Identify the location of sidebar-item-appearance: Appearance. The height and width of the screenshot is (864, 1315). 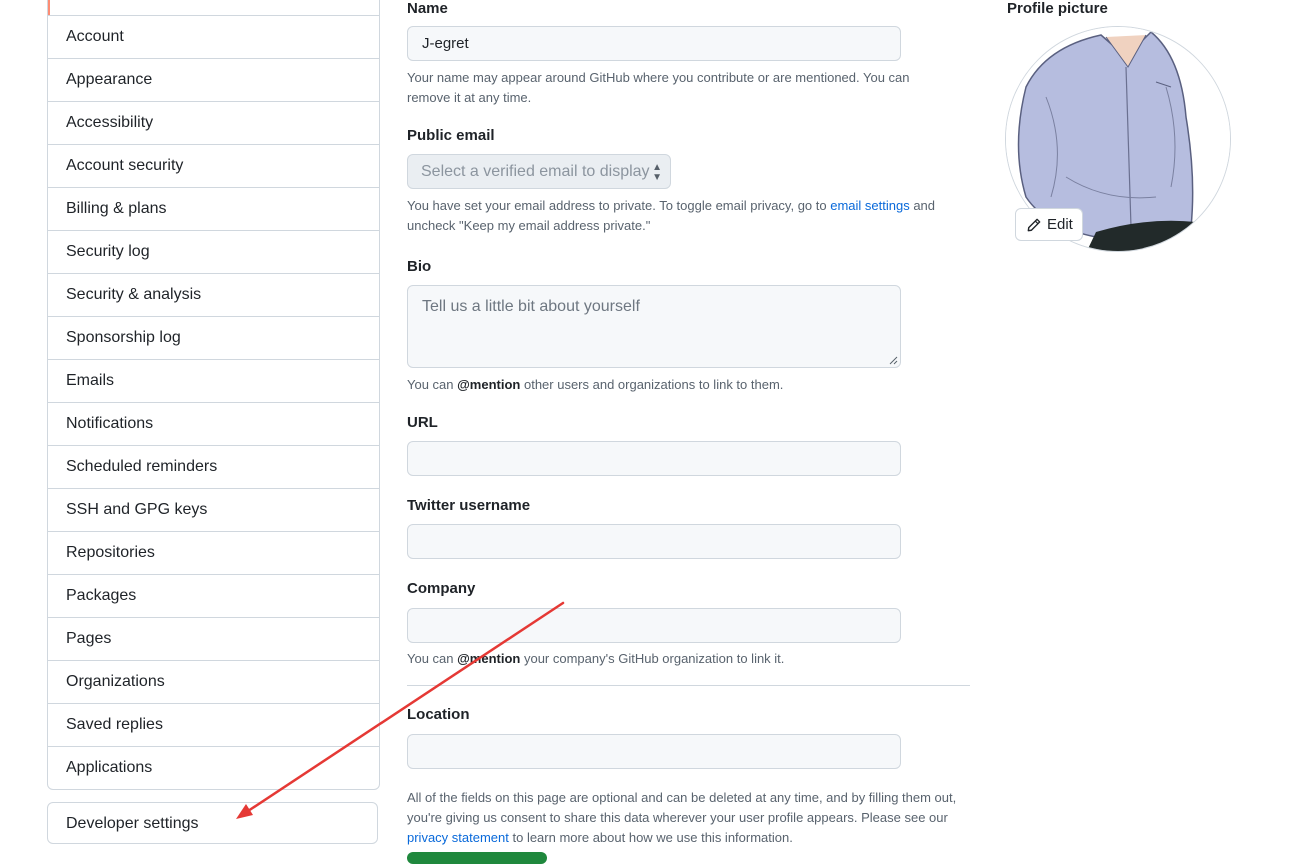
(213, 79).